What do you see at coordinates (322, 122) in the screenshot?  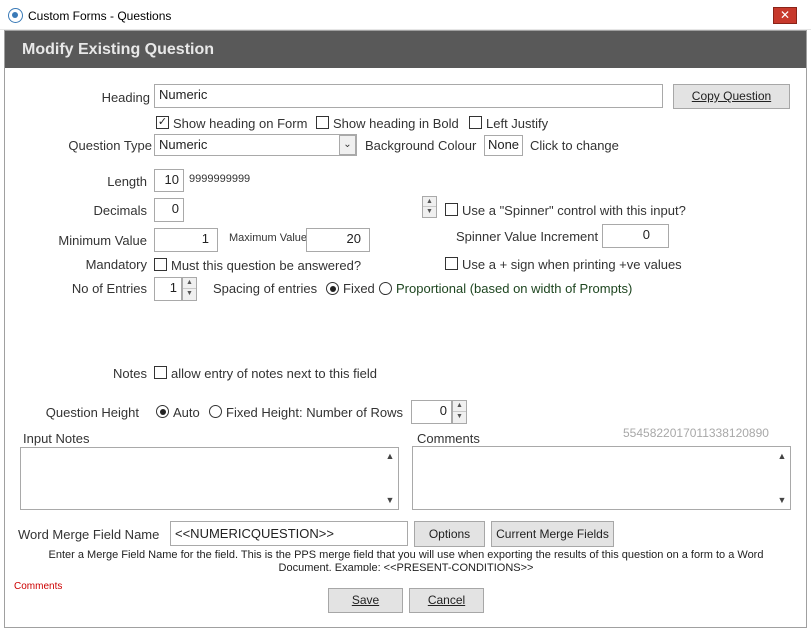 I see `bold-checkbox` at bounding box center [322, 122].